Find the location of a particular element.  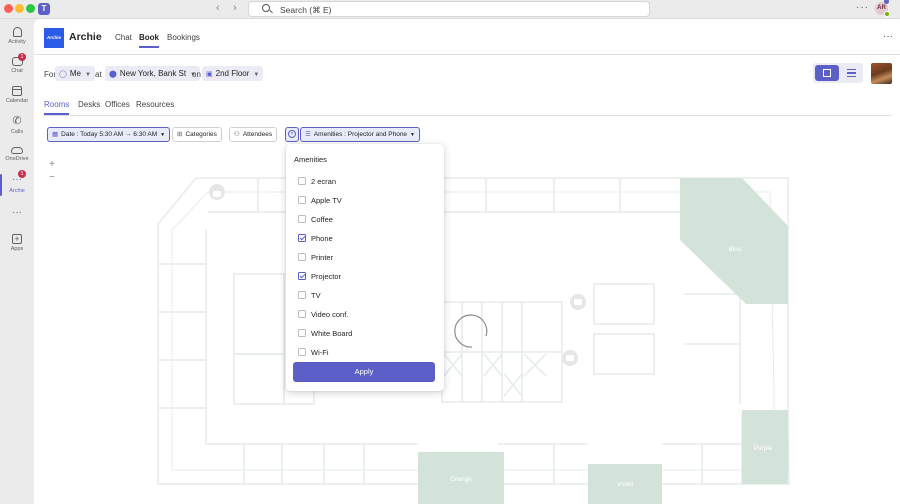

rail-item-label: Calls is located at coordinates (17, 132).